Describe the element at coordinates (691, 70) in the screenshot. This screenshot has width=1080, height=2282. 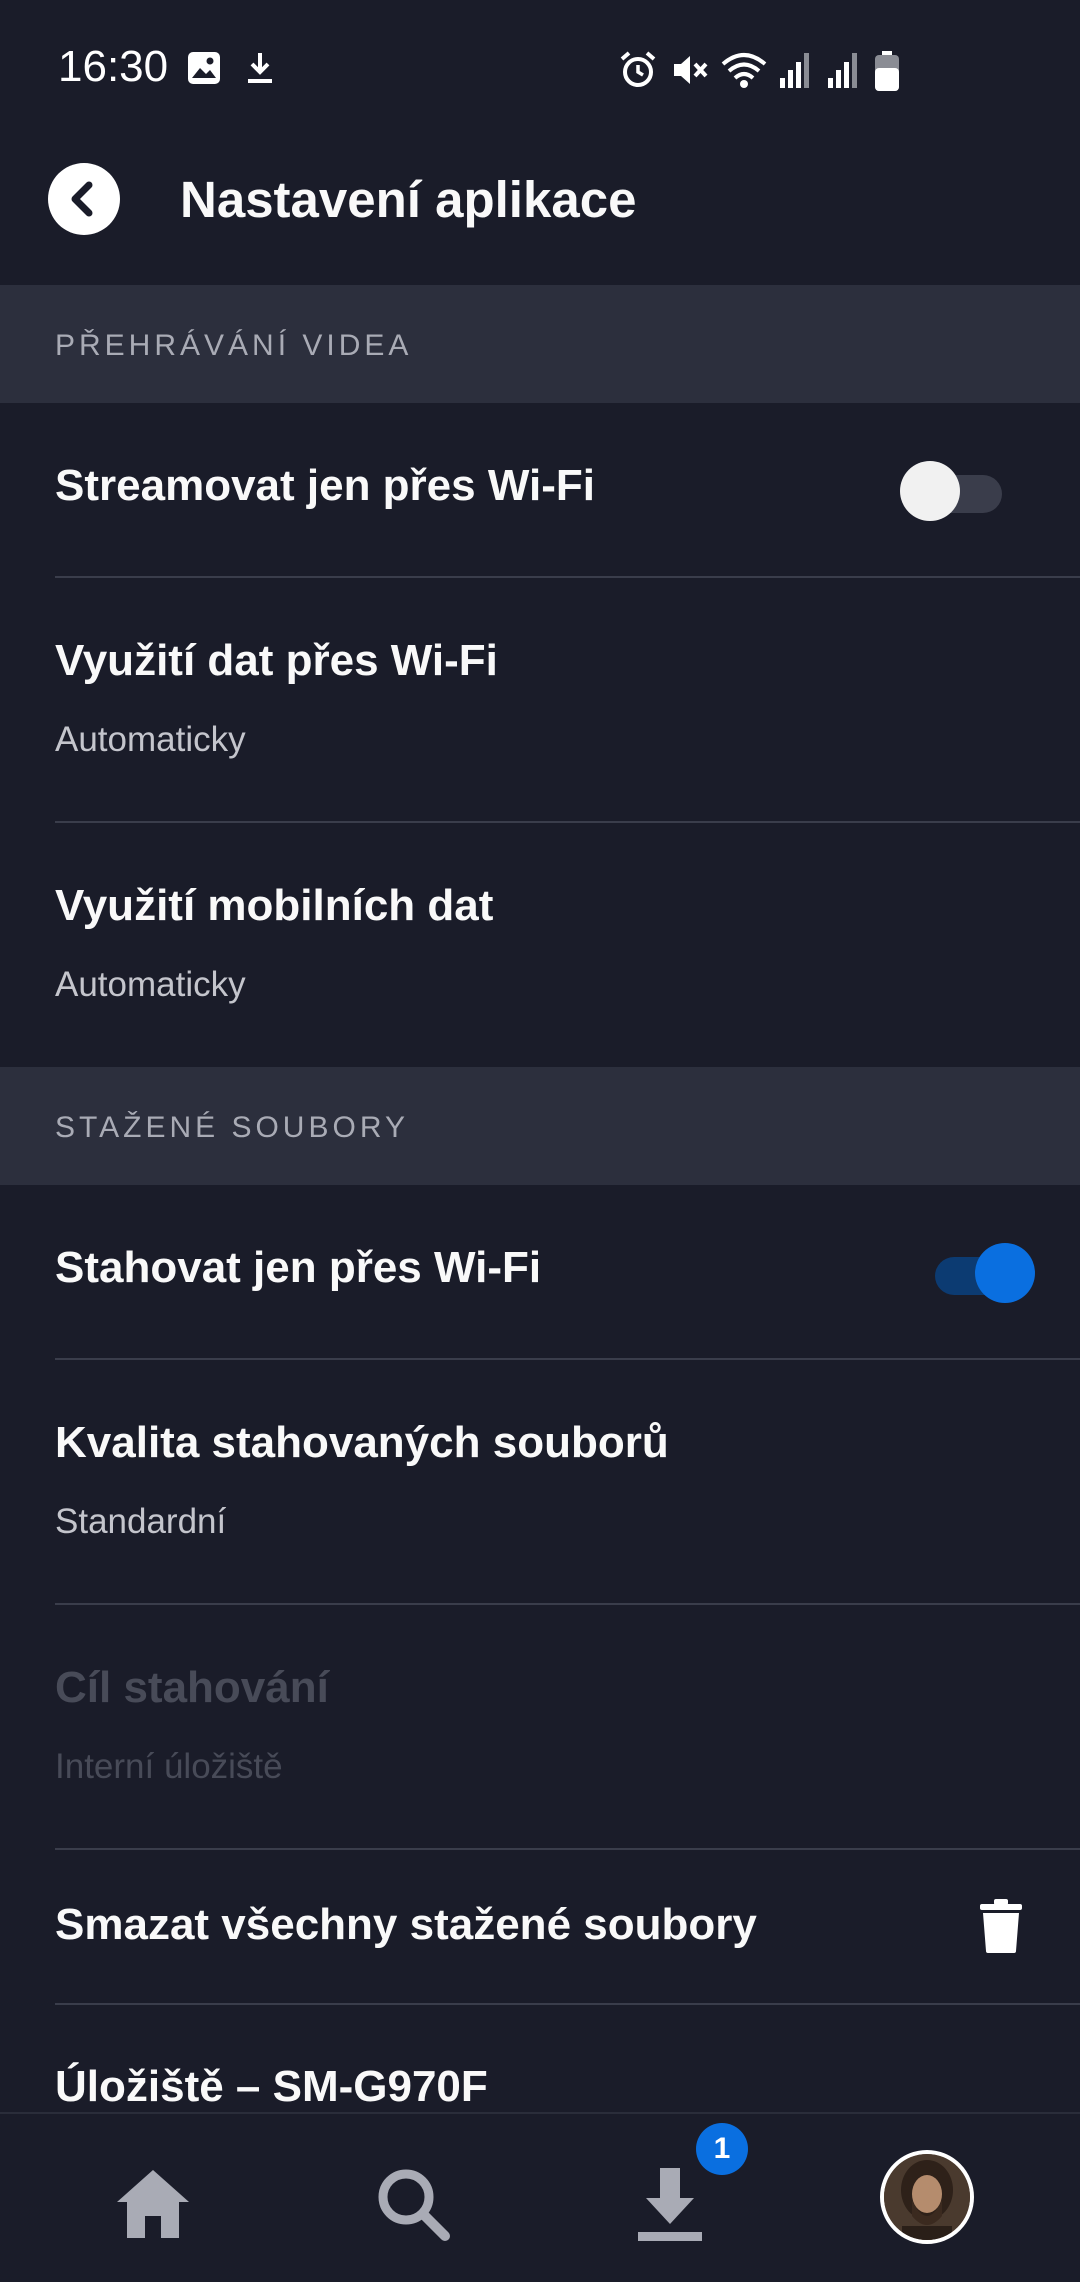
I see `mute-icon` at that location.